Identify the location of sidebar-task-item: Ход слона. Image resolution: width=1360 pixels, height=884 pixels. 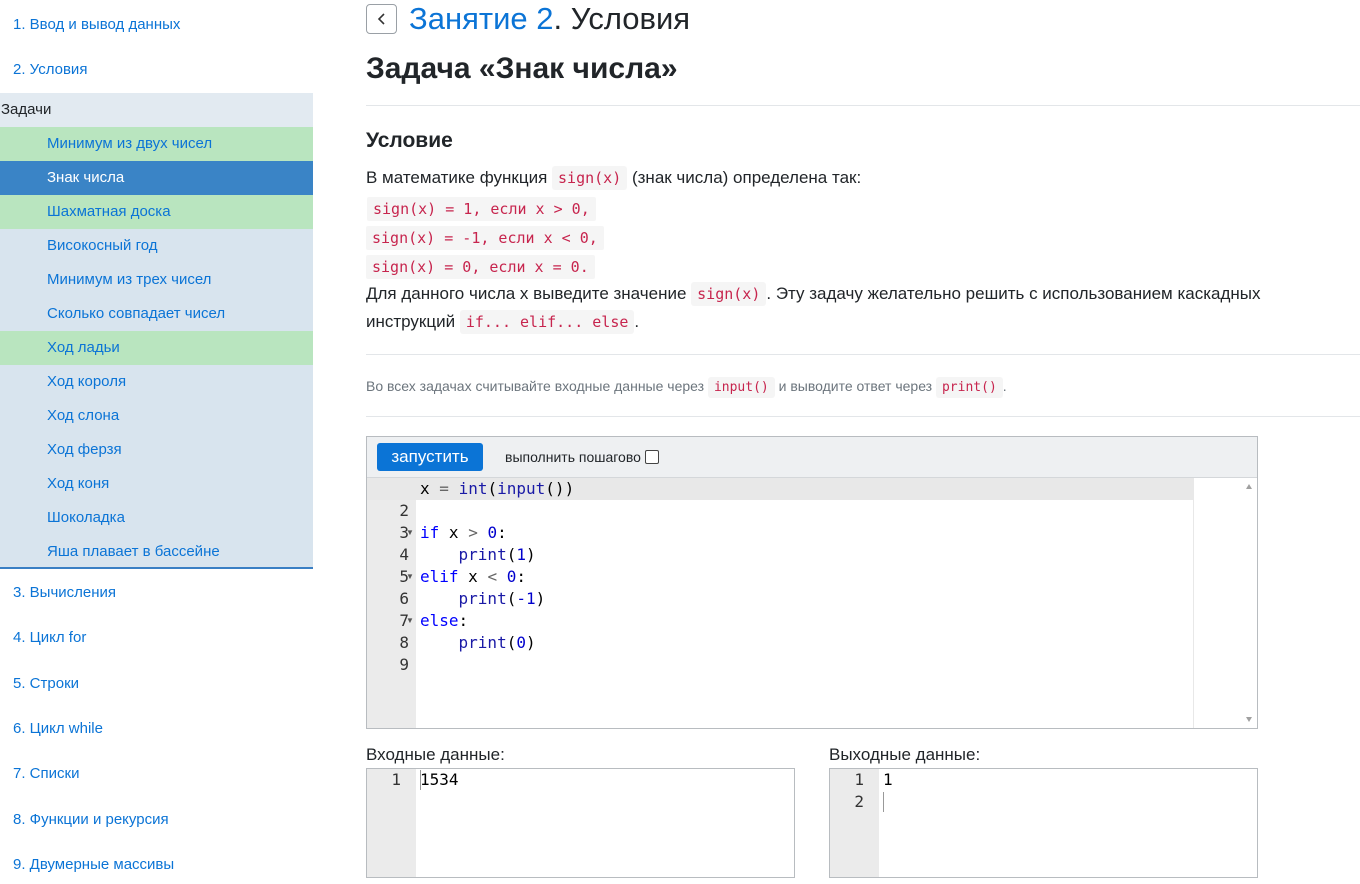
(156, 416).